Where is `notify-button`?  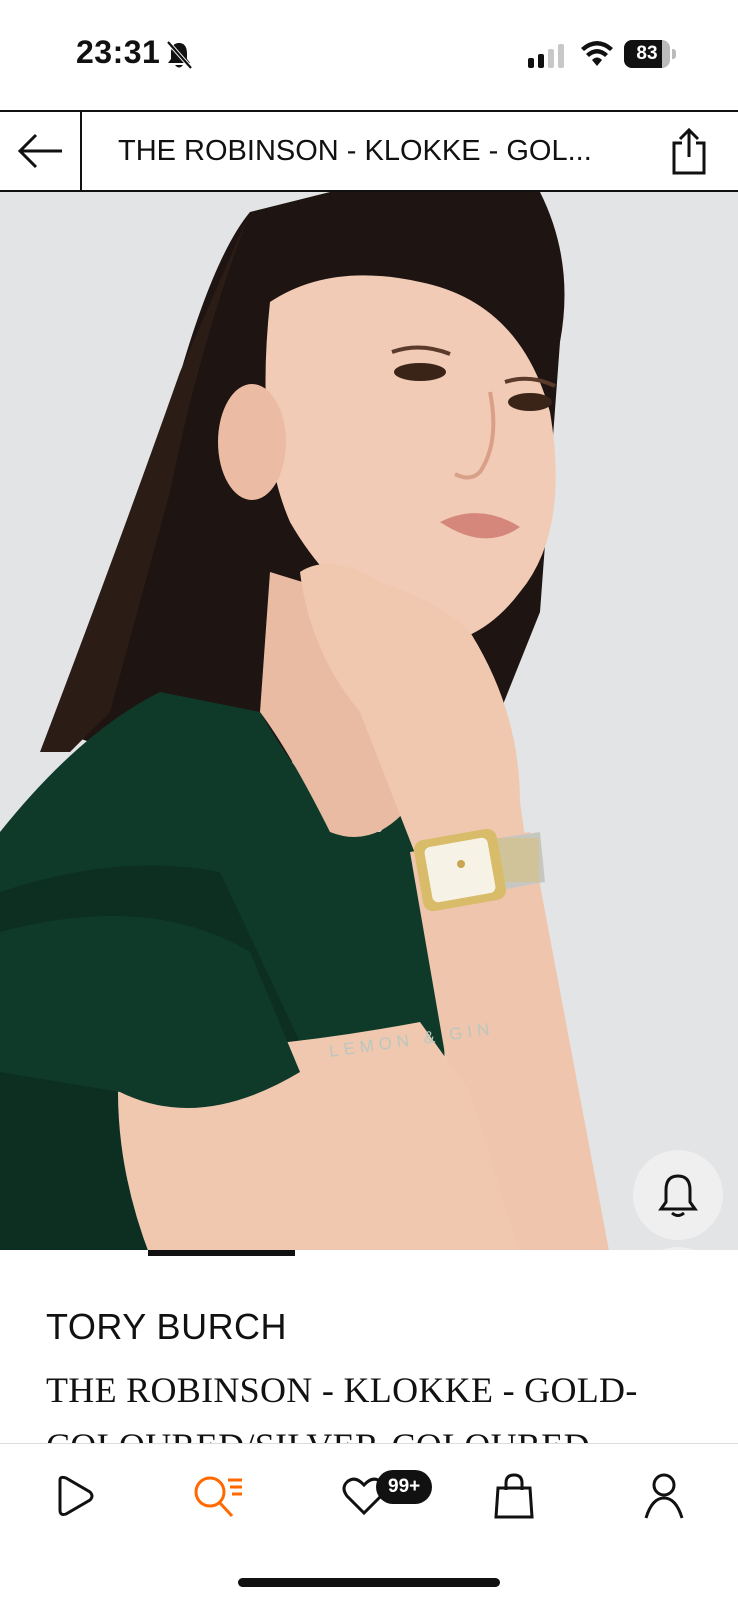
notify-button is located at coordinates (678, 1195).